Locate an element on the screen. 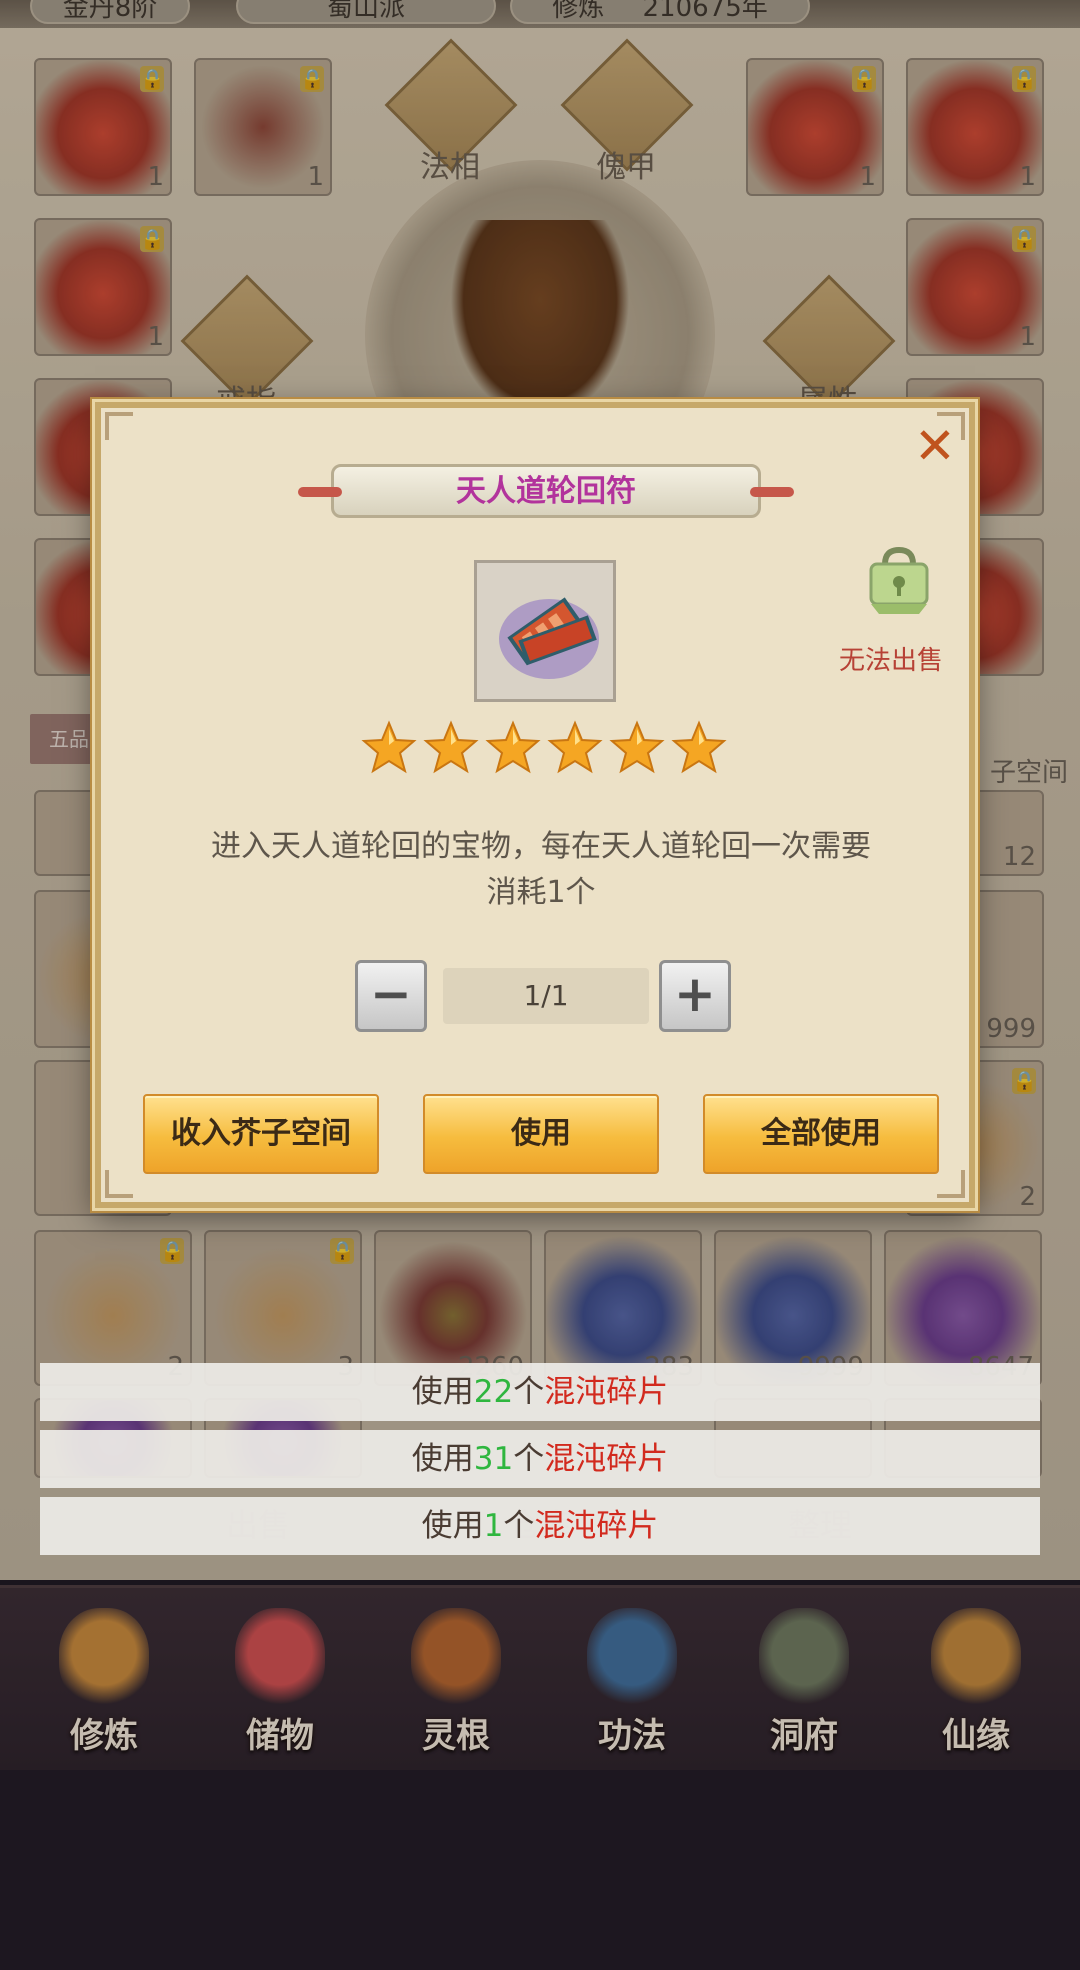  toast-count: 22 is located at coordinates (493, 1392).